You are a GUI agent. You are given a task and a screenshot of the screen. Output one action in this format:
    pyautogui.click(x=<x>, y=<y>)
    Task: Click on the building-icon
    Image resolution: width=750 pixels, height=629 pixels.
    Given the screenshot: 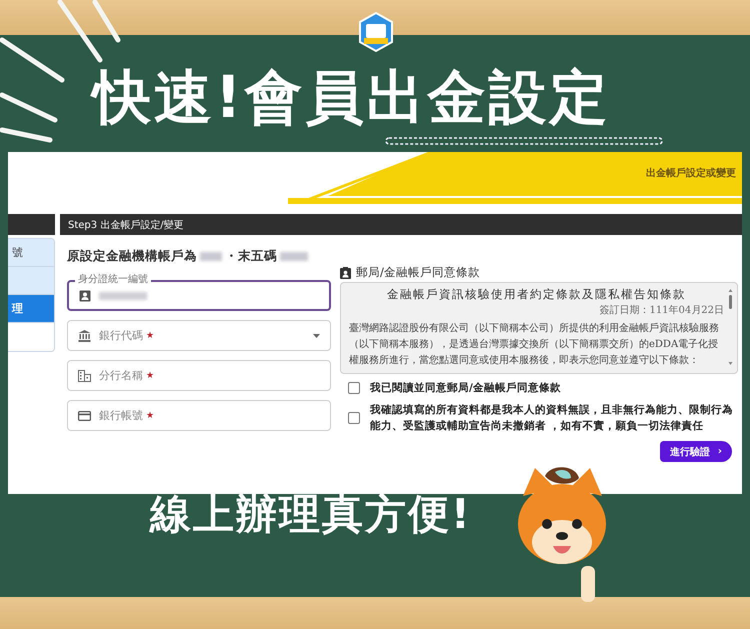 What is the action you would take?
    pyautogui.click(x=84, y=376)
    